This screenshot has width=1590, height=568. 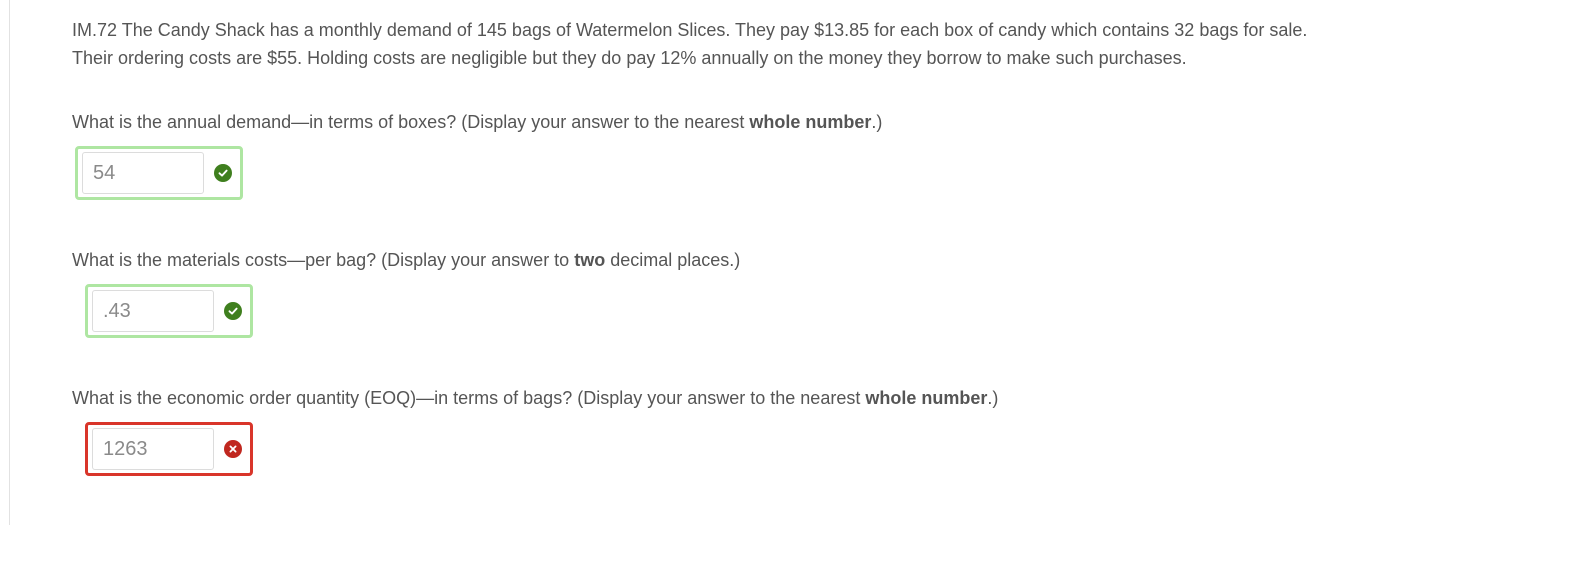 I want to click on answer-box-eoq, so click(x=169, y=449).